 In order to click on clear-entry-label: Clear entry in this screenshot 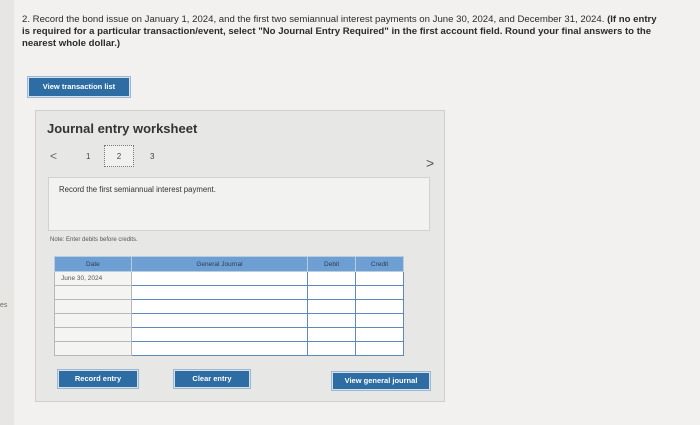, I will do `click(212, 378)`.